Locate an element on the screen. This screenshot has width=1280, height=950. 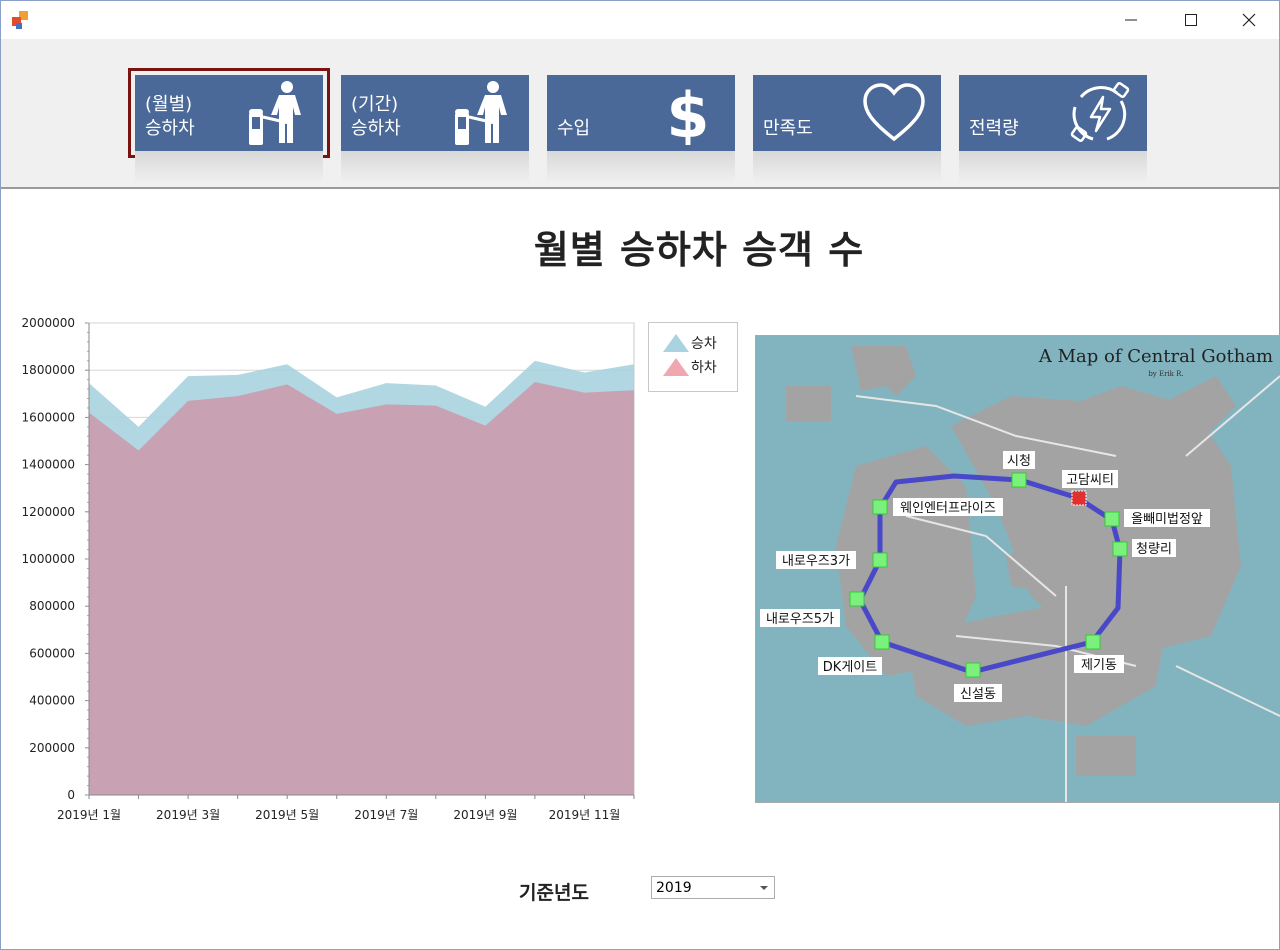
x-tick-label: 2019년 7월 is located at coordinates (386, 815).